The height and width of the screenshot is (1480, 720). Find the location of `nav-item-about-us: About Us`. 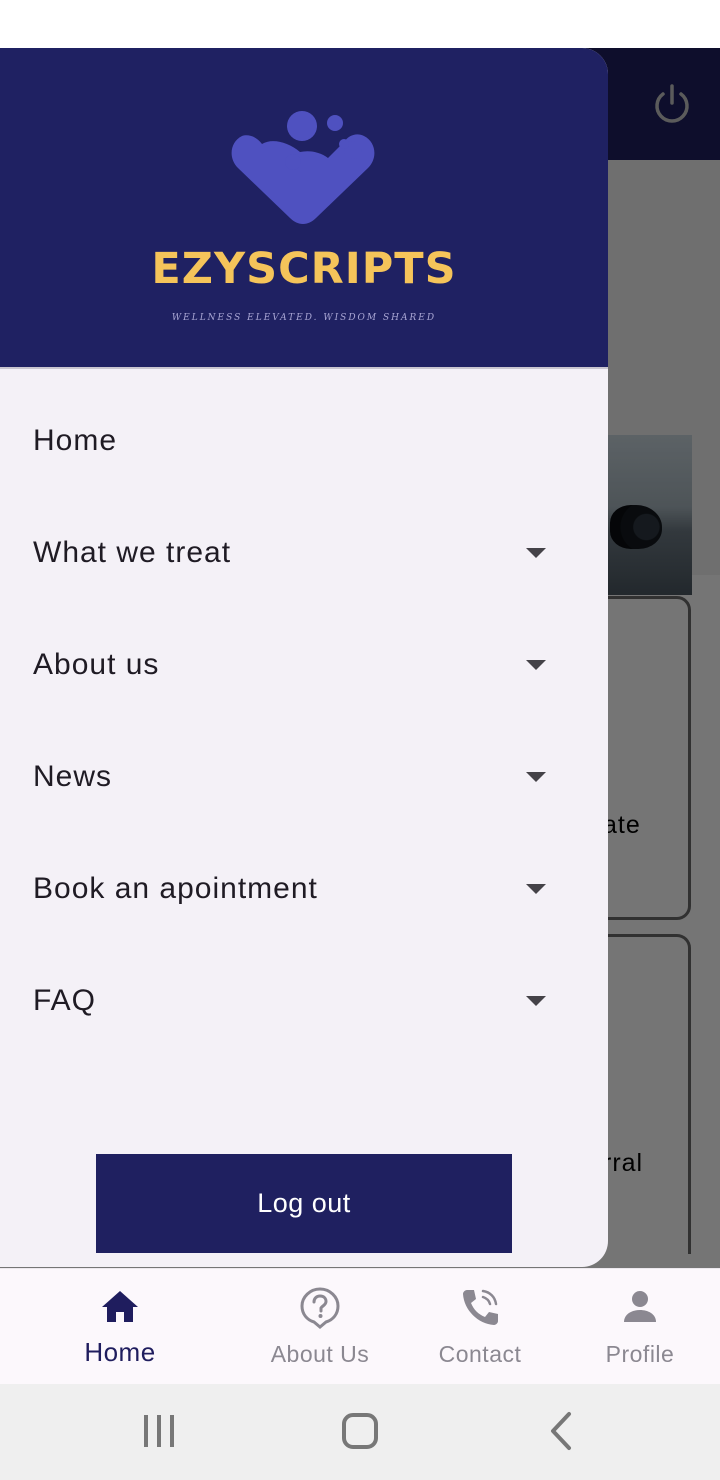

nav-item-about-us: About Us is located at coordinates (320, 1327).